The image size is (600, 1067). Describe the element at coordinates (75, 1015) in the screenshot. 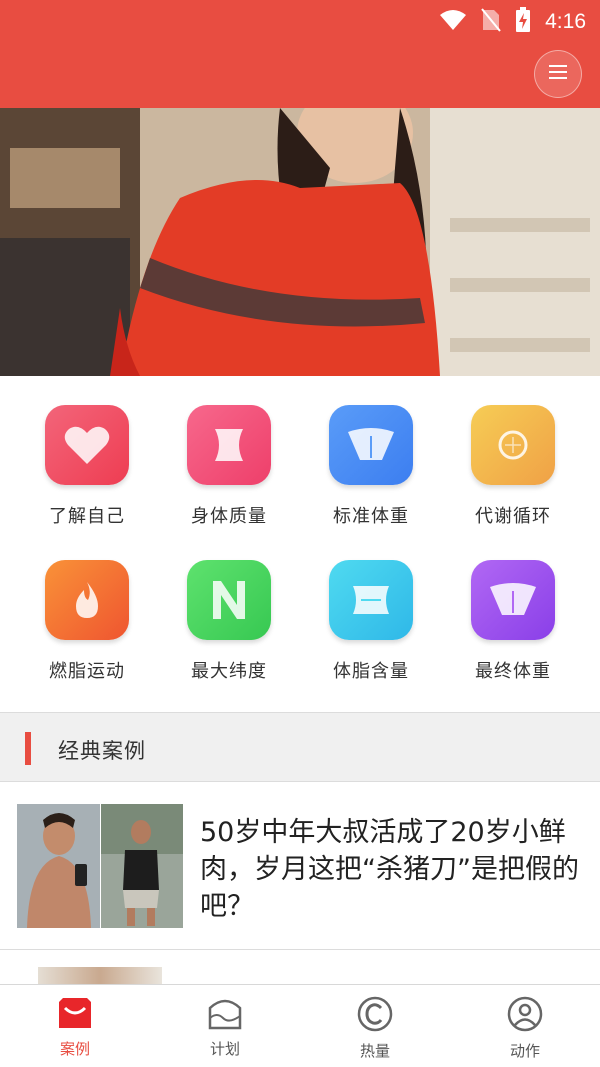

I see `bag-icon` at that location.